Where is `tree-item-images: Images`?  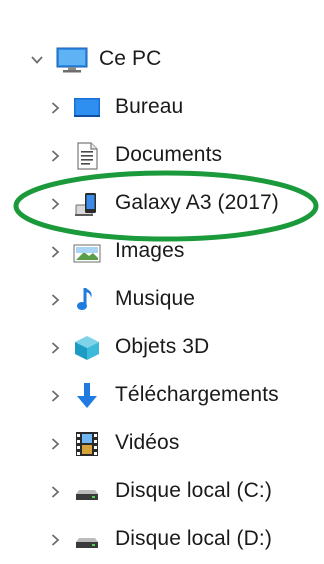 tree-item-images: Images is located at coordinates (162, 252).